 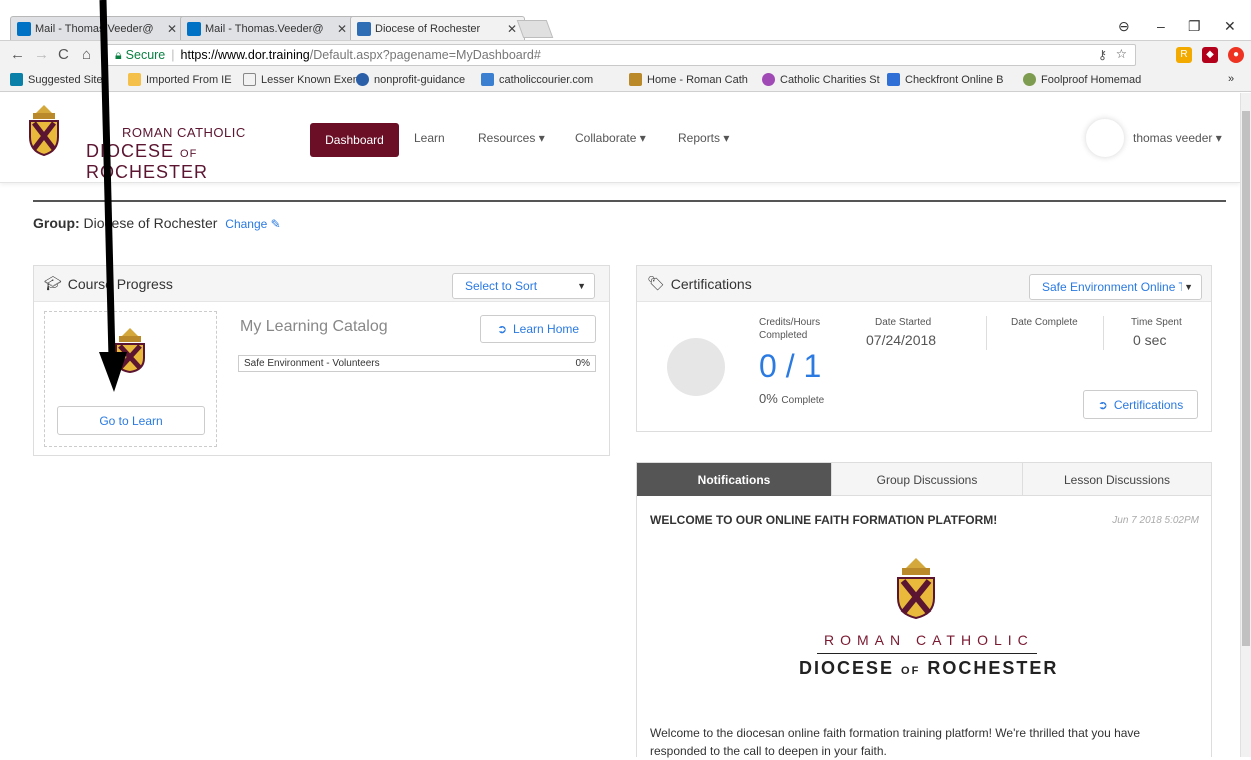 I want to click on notification-date: Jun 7 2018 5:02PM, so click(x=1155, y=520).